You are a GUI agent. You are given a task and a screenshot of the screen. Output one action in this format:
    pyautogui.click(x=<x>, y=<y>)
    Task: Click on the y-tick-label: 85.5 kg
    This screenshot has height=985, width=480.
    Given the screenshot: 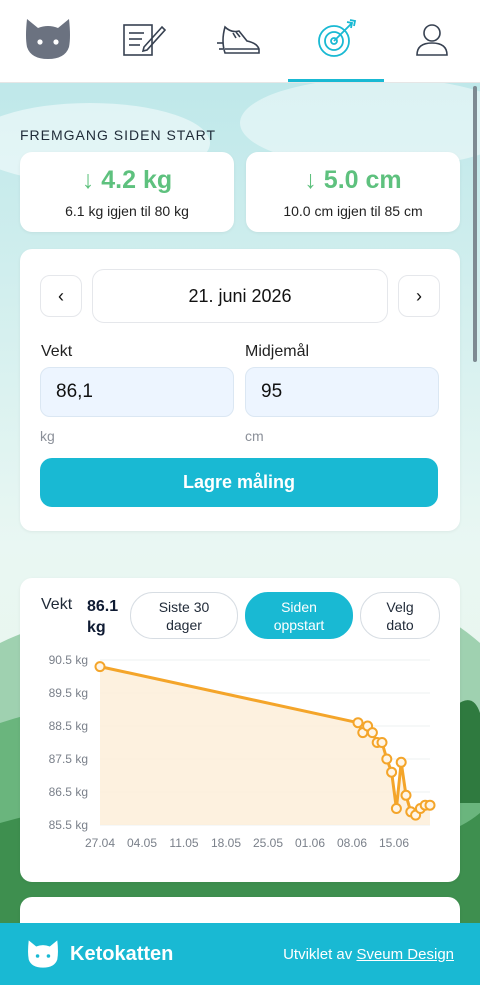 What is the action you would take?
    pyautogui.click(x=68, y=825)
    